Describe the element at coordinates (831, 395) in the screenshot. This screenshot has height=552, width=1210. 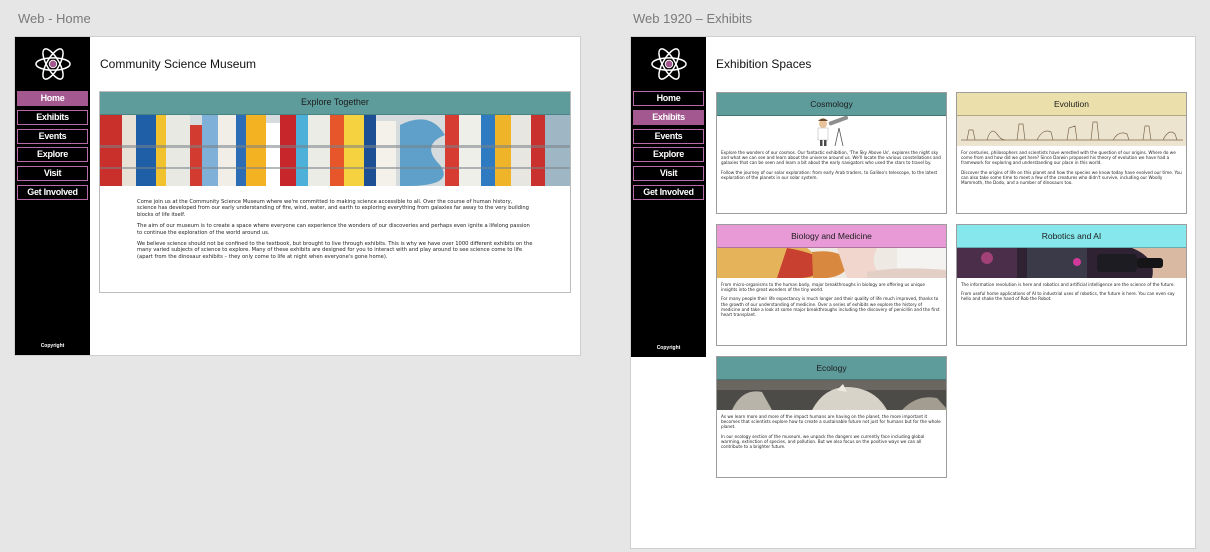
I see `ecology-skeleton-image` at that location.